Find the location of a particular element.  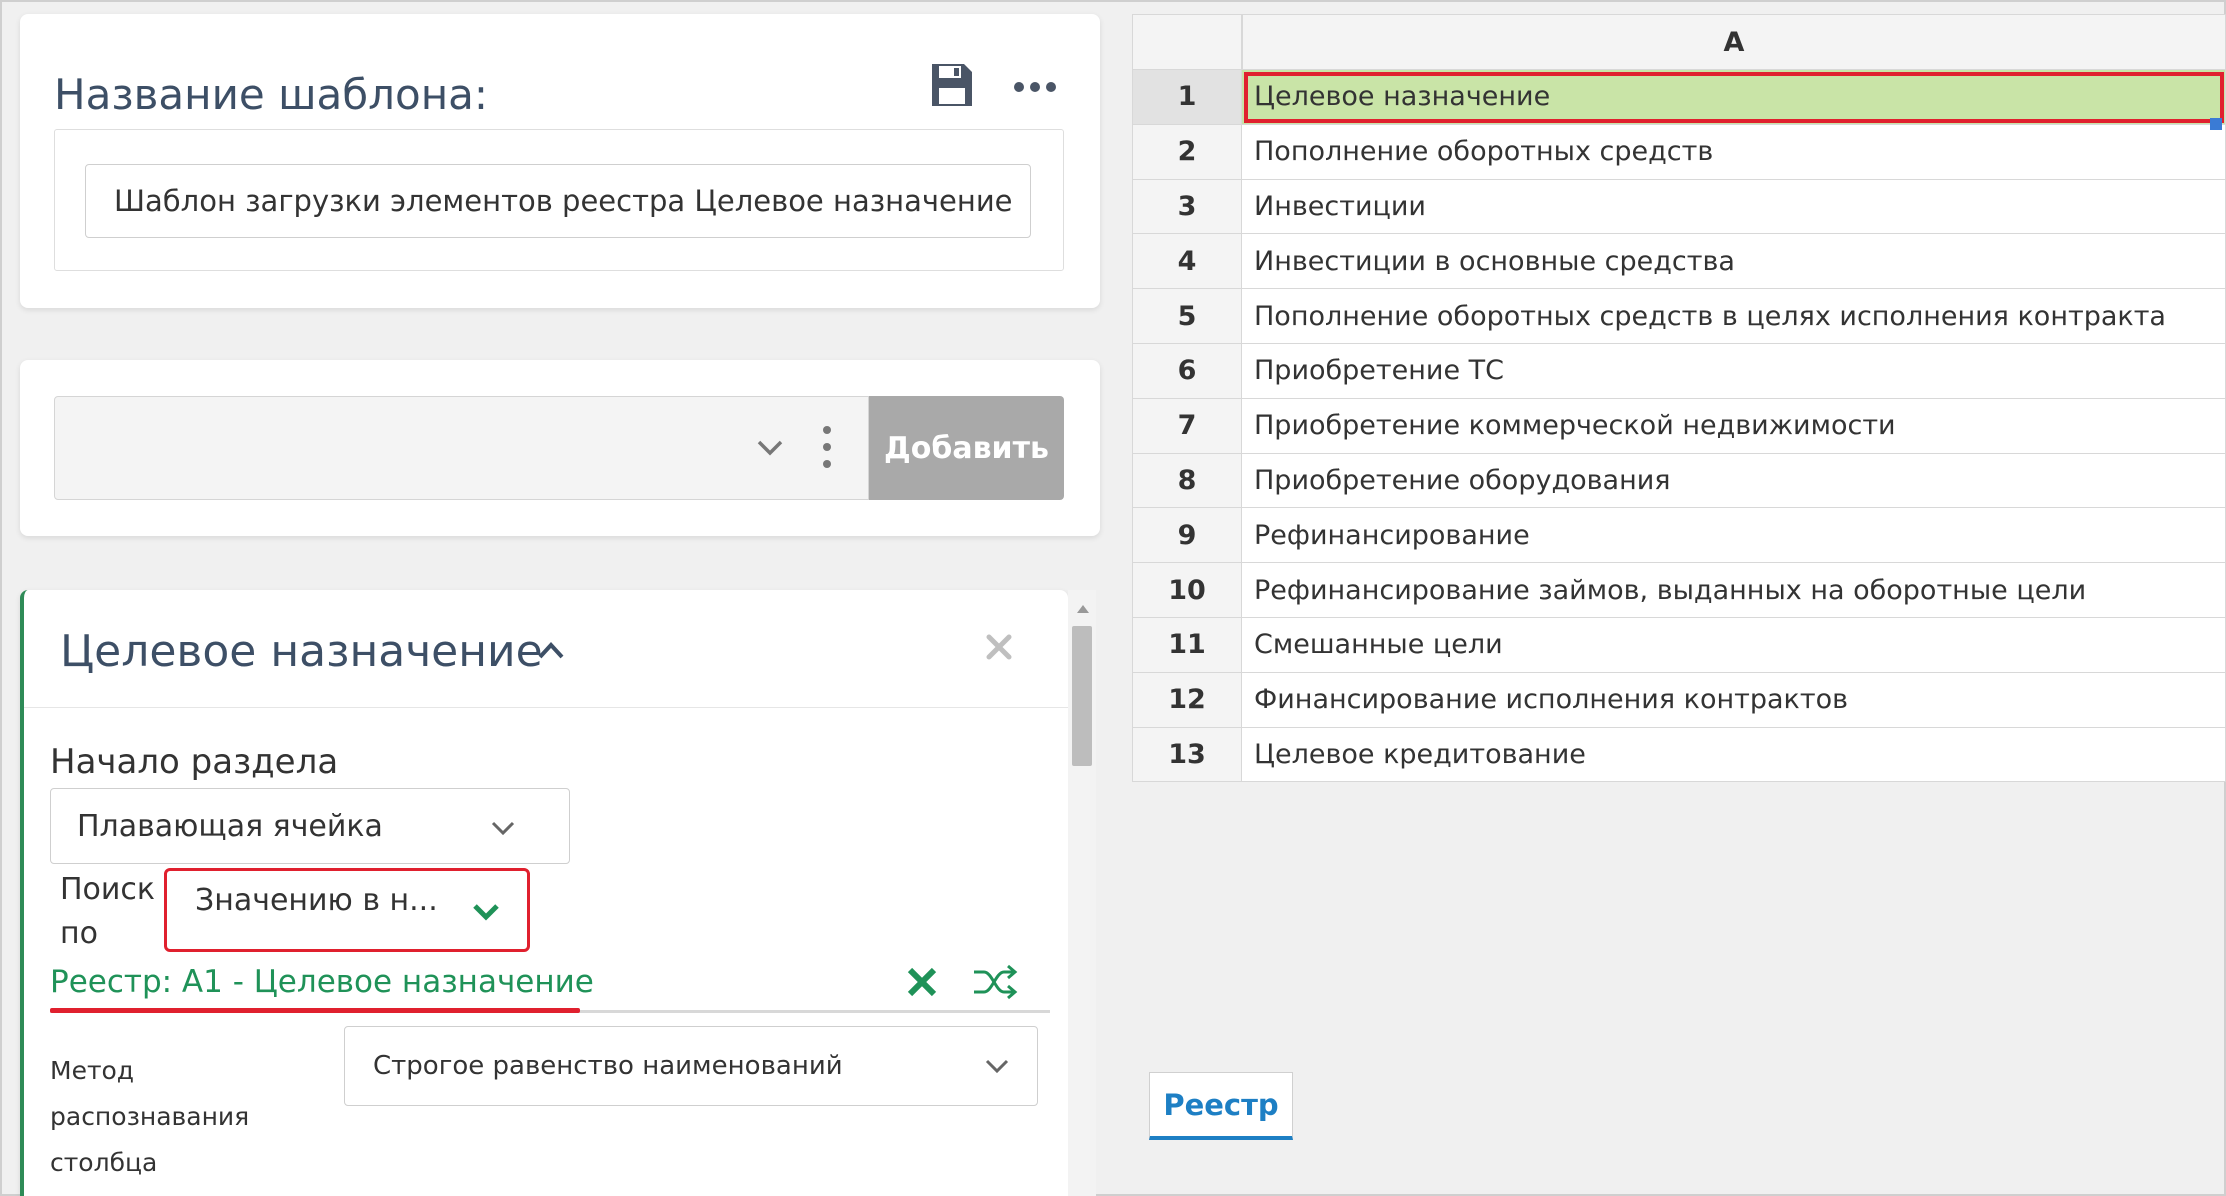

row-number: 4 is located at coordinates (1187, 262).